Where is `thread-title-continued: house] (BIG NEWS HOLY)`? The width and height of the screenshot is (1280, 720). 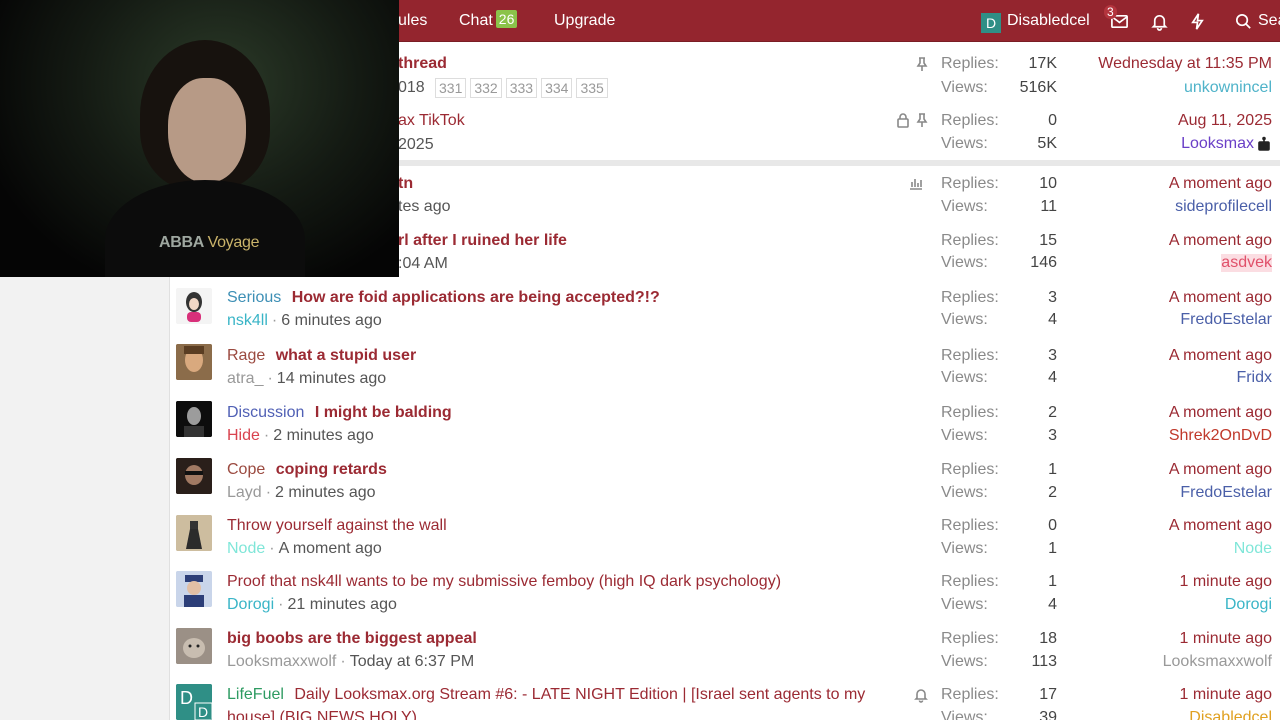
thread-title-continued: house] (BIG NEWS HOLY) is located at coordinates (322, 714).